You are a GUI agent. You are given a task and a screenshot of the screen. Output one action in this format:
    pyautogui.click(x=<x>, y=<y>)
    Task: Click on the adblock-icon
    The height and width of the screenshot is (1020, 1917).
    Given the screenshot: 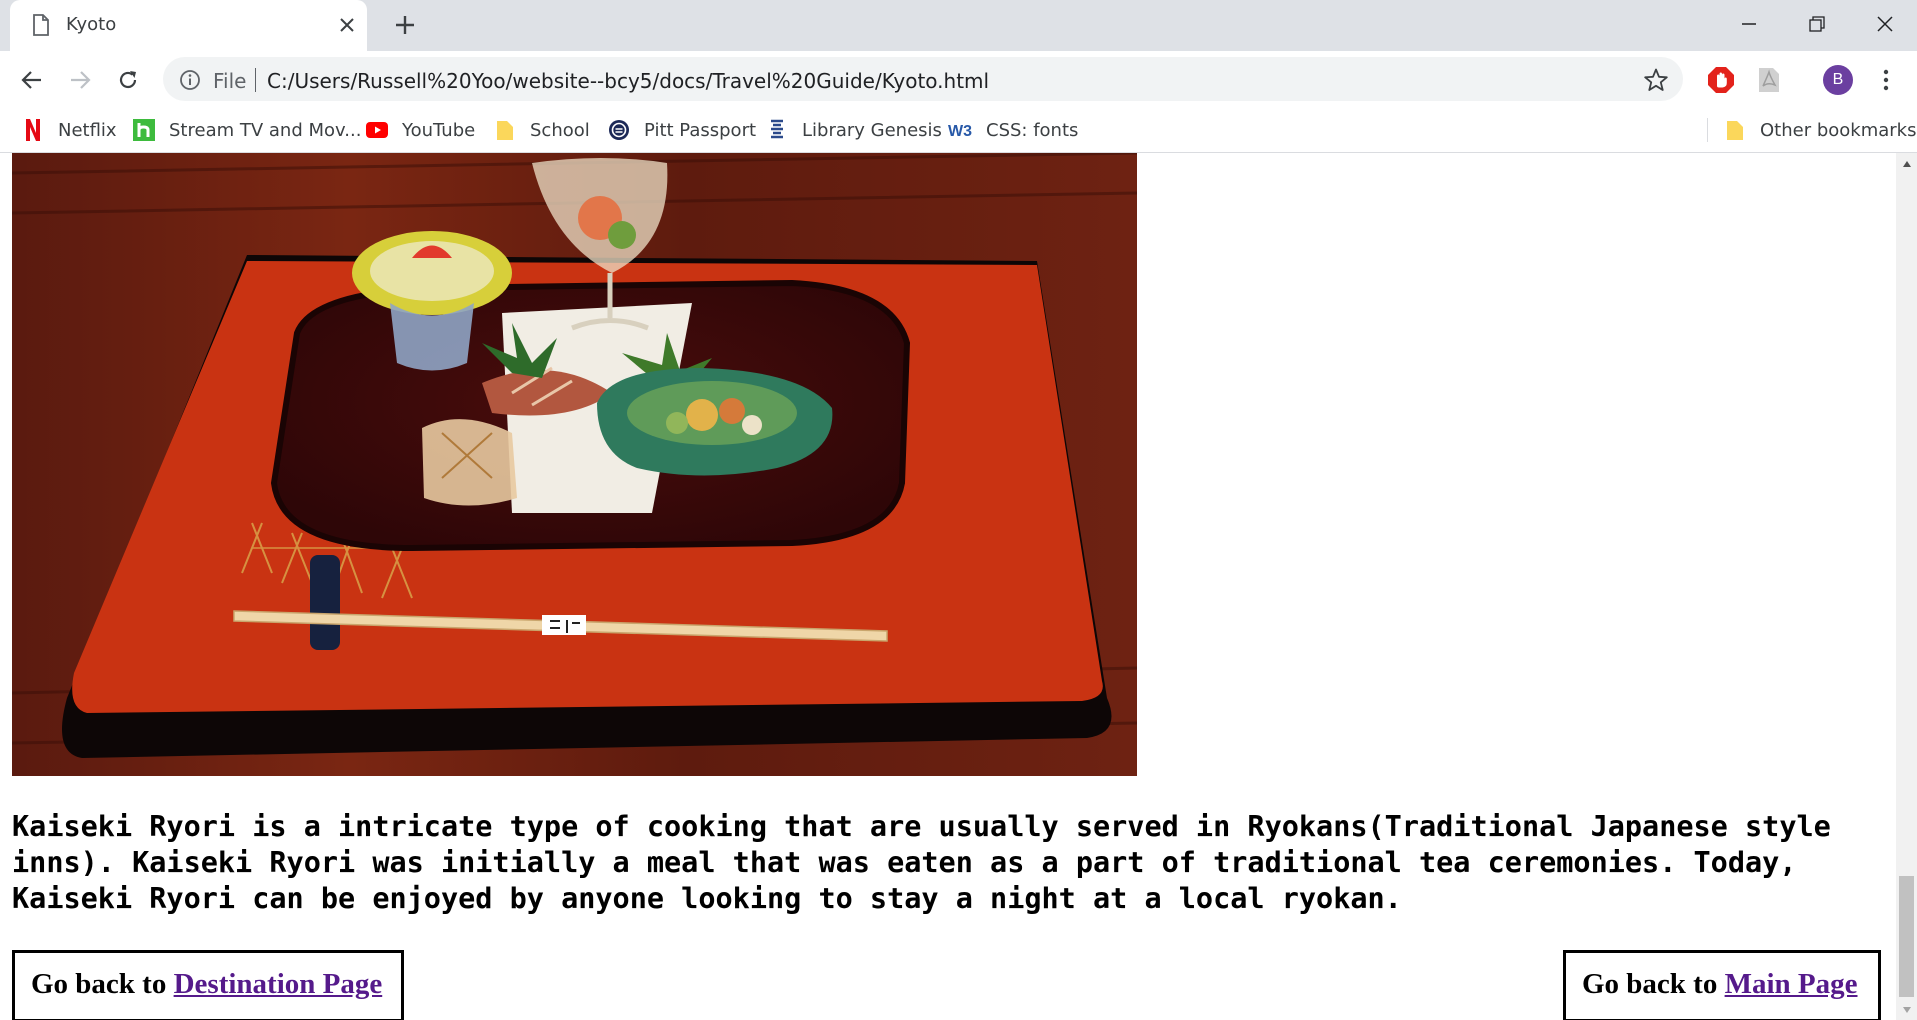 What is the action you would take?
    pyautogui.click(x=1721, y=80)
    